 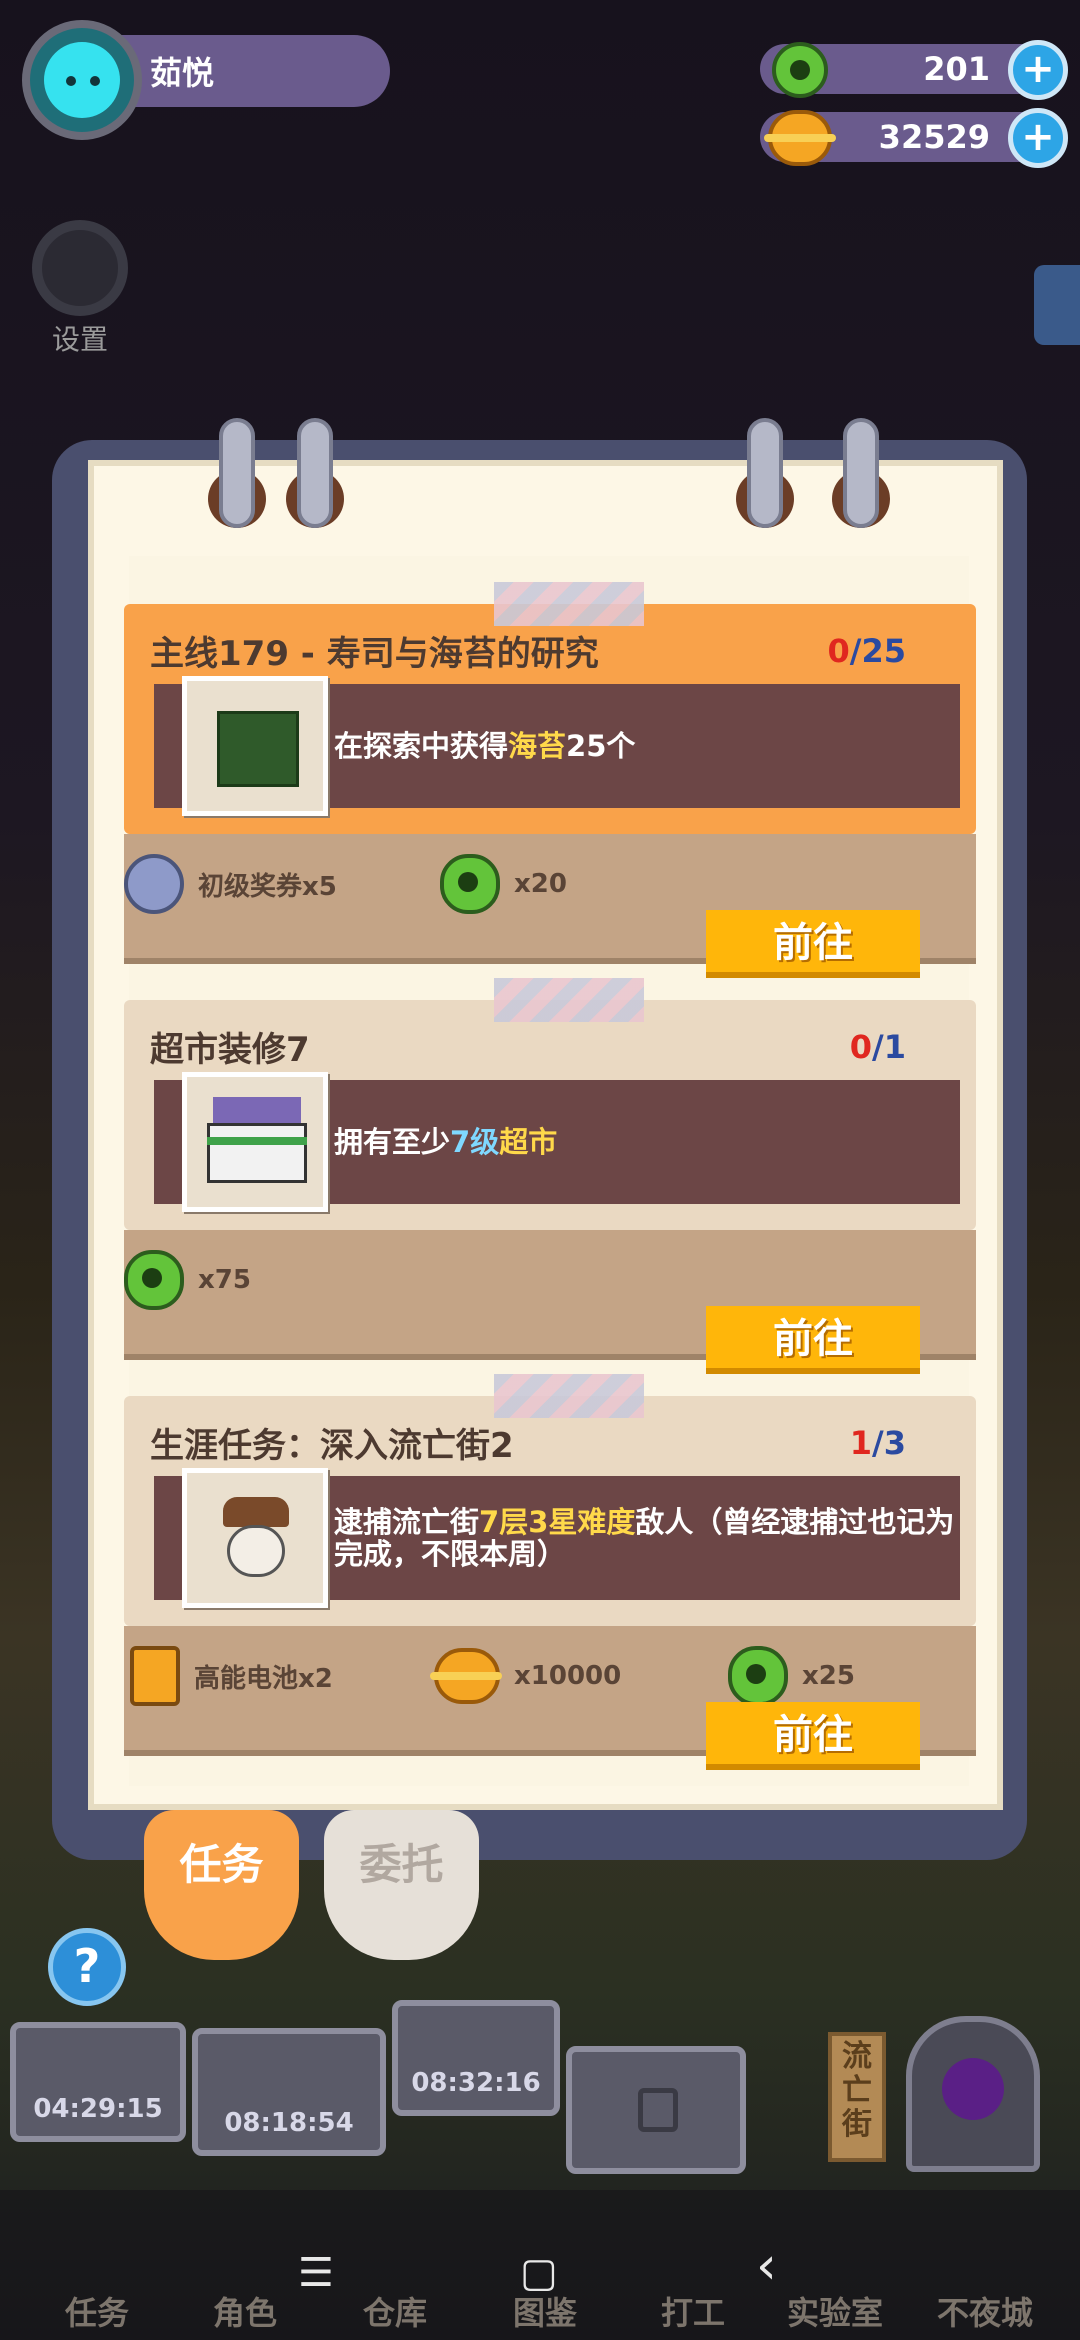 I want to click on coin-count: 32529, so click(x=934, y=137).